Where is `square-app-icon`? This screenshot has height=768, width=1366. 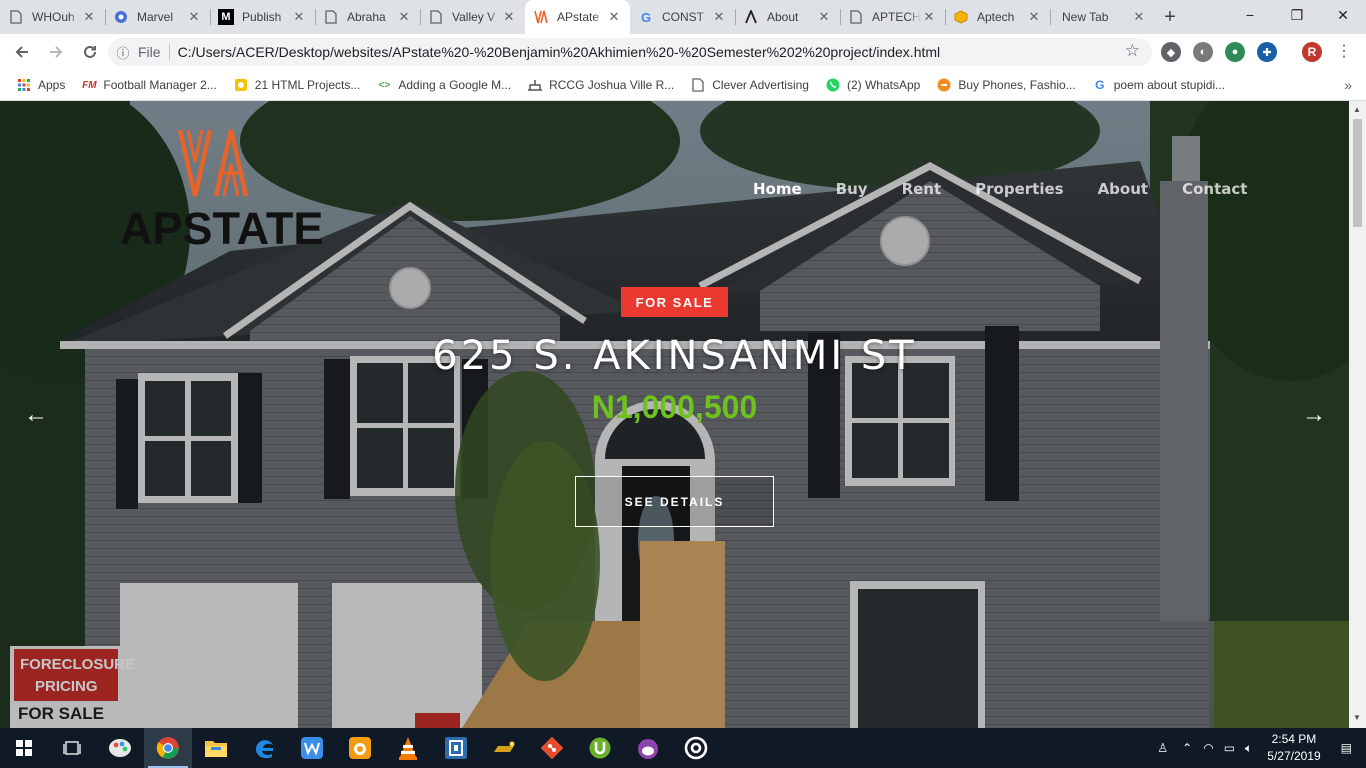
square-app-icon is located at coordinates (456, 748).